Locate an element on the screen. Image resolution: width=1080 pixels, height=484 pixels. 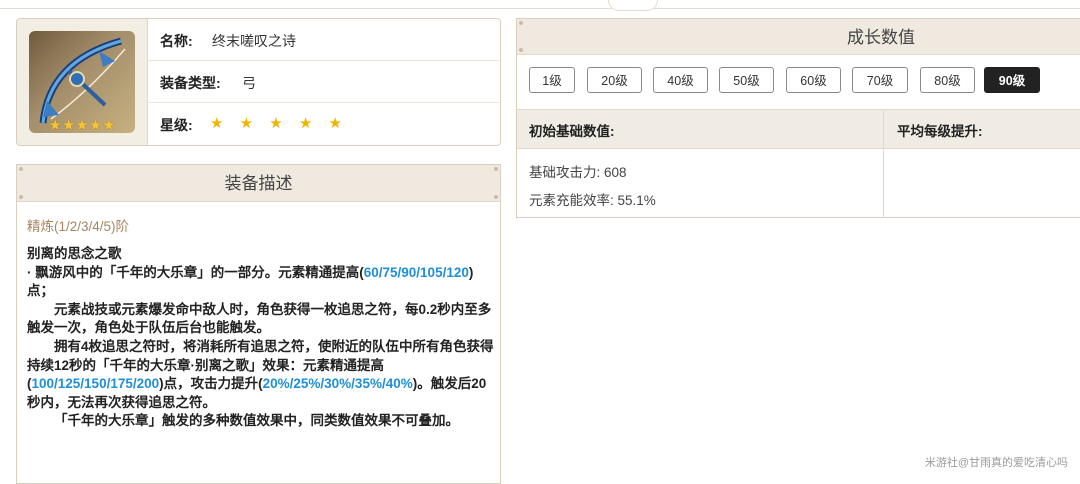
watermark: 米游社@甘雨真的爱吃清心吗 is located at coordinates (996, 463).